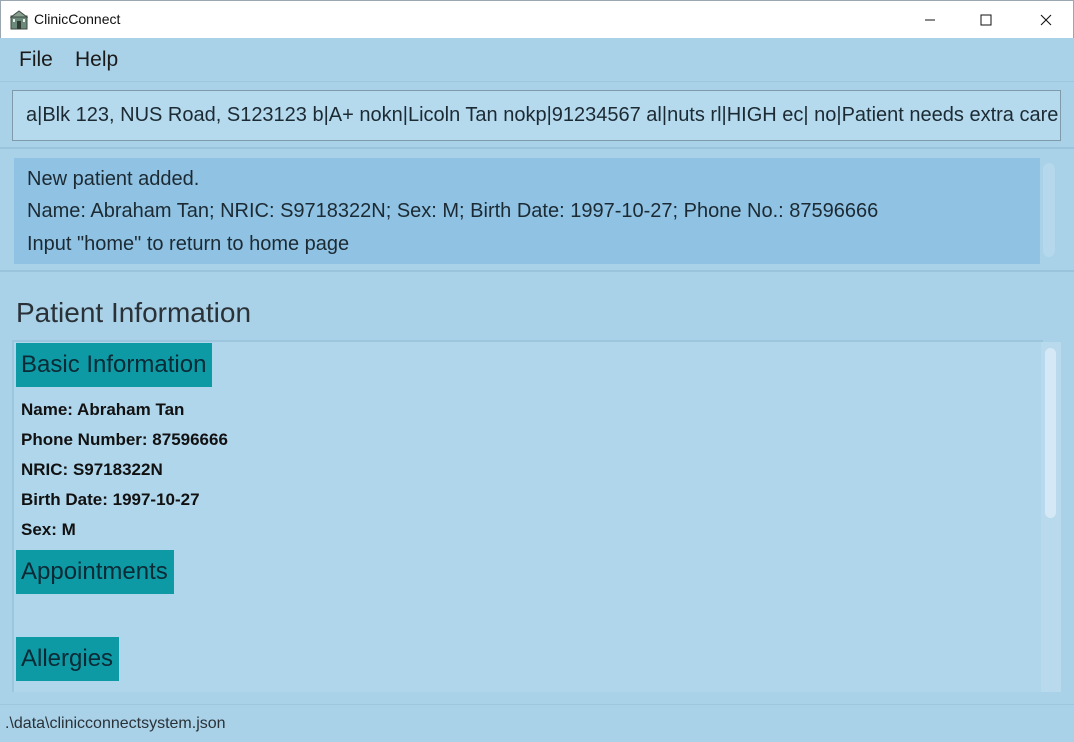 This screenshot has height=742, width=1074. I want to click on menu-bar: File Help, so click(537, 60).